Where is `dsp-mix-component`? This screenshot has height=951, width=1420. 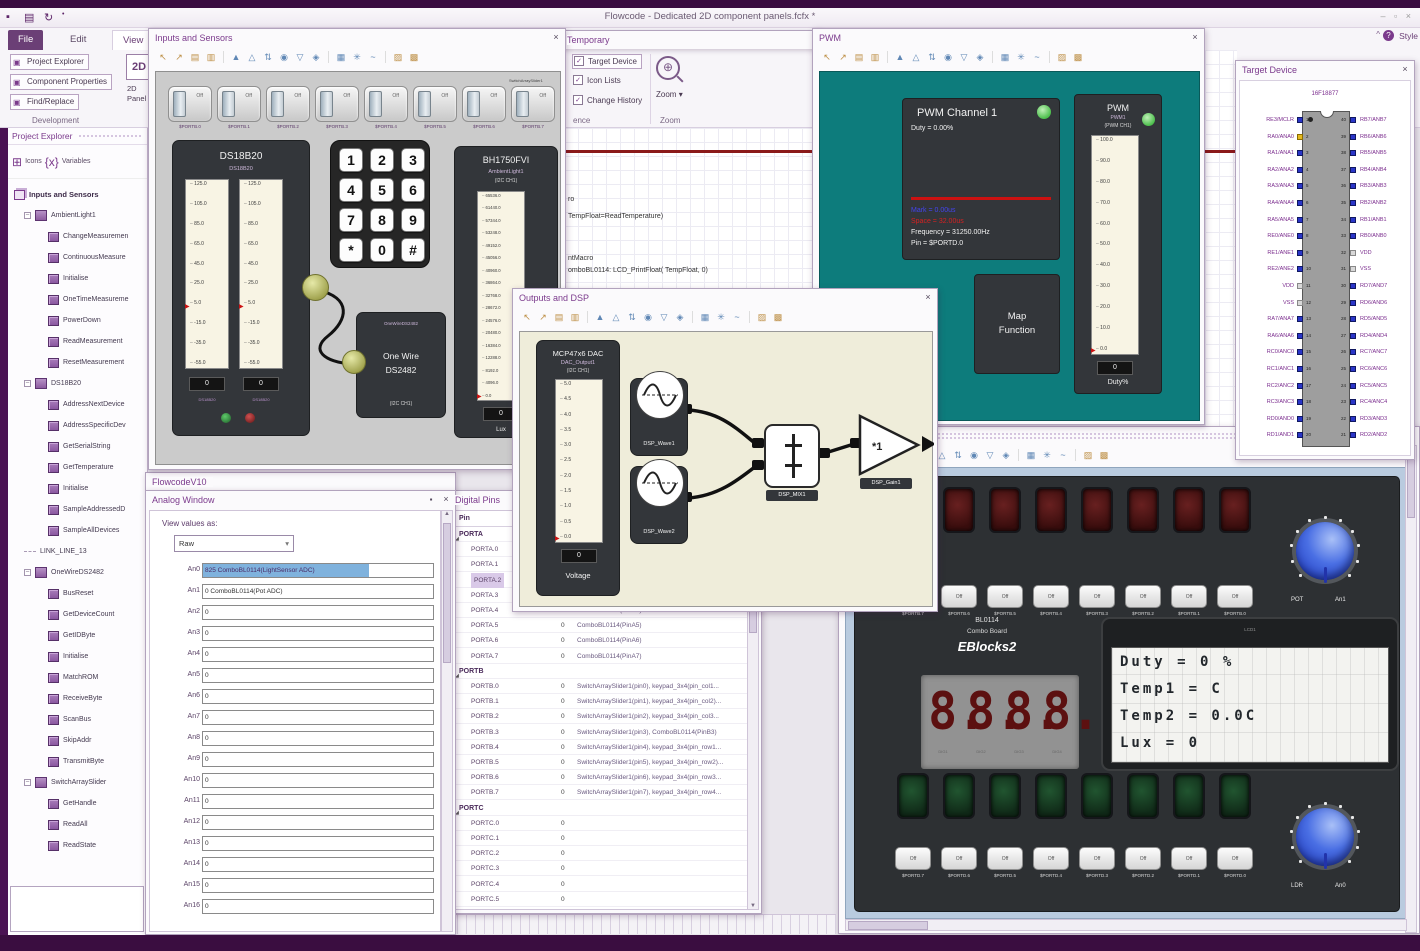
dsp-mix-component is located at coordinates (792, 456).